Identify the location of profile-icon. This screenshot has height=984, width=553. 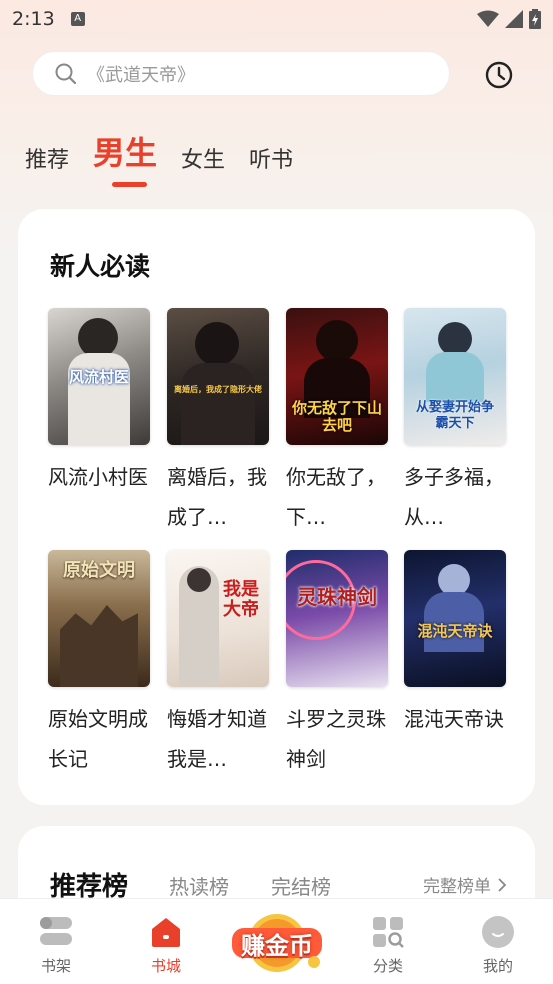
(498, 932).